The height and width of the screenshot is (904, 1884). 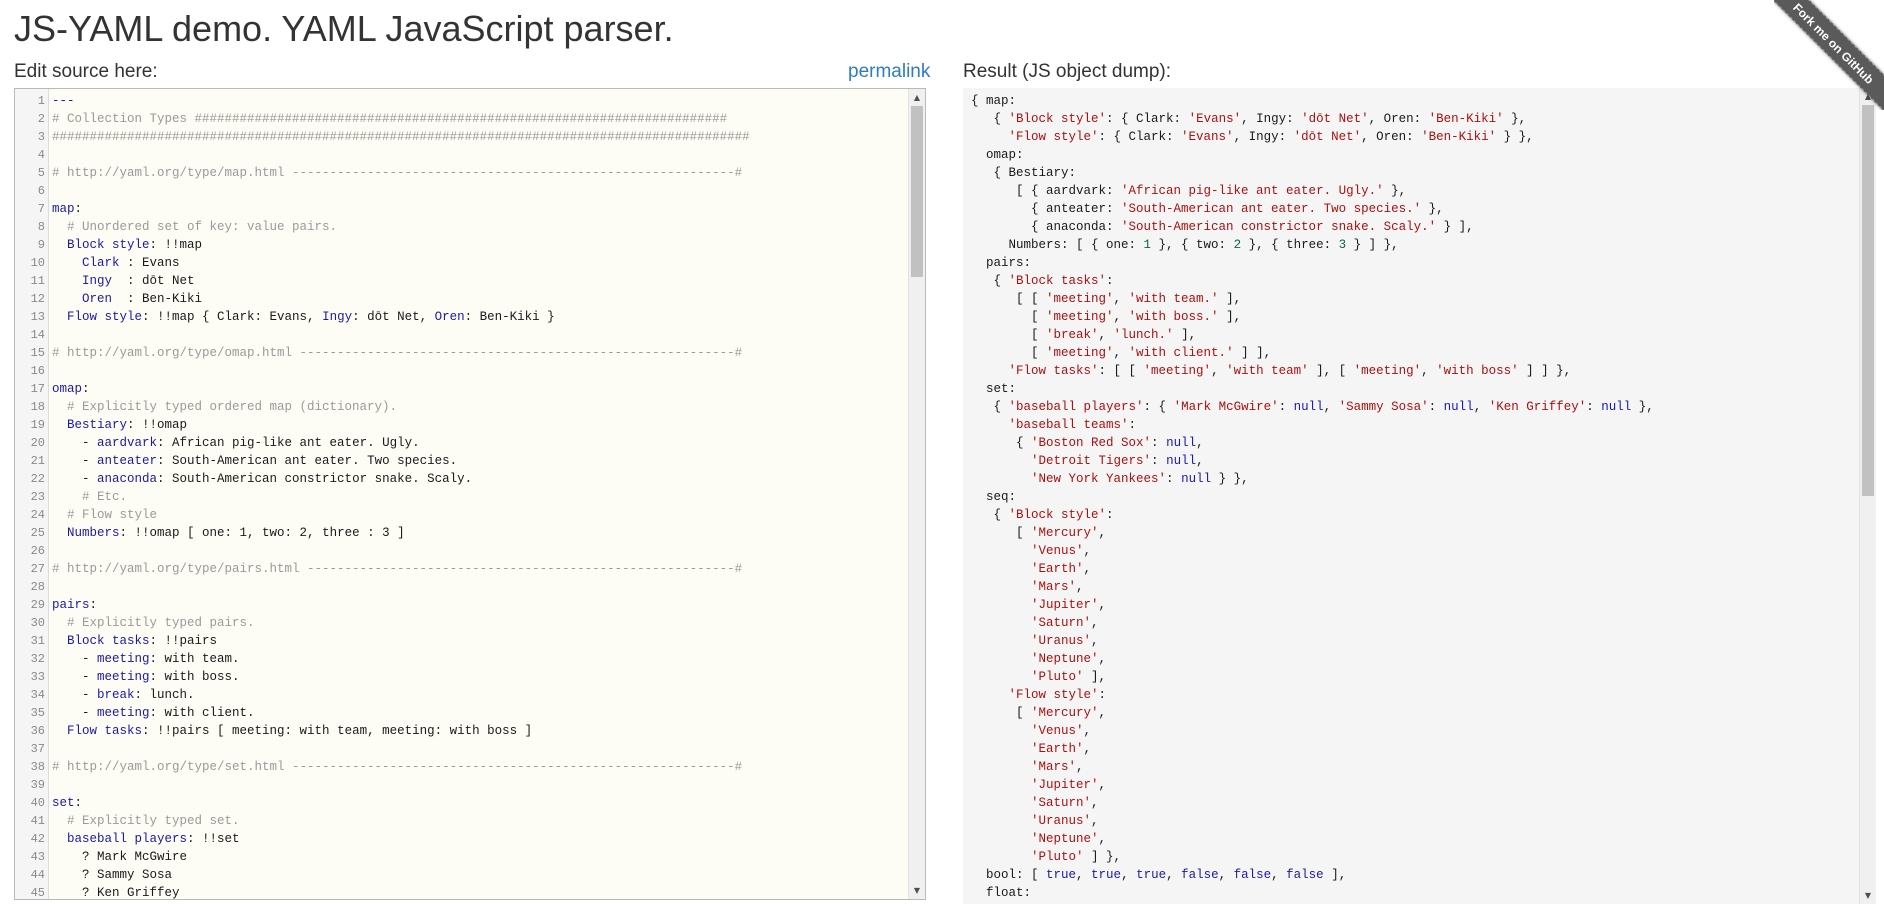 I want to click on line-text: Block tasks: !!pairs, so click(x=134, y=641).